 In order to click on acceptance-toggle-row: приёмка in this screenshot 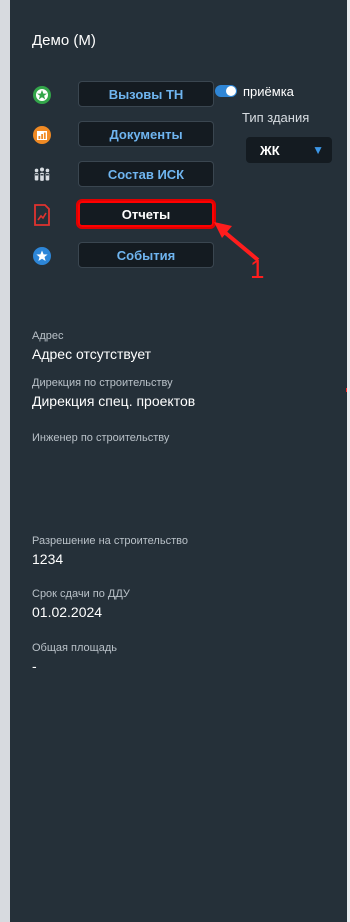, I will do `click(254, 91)`.